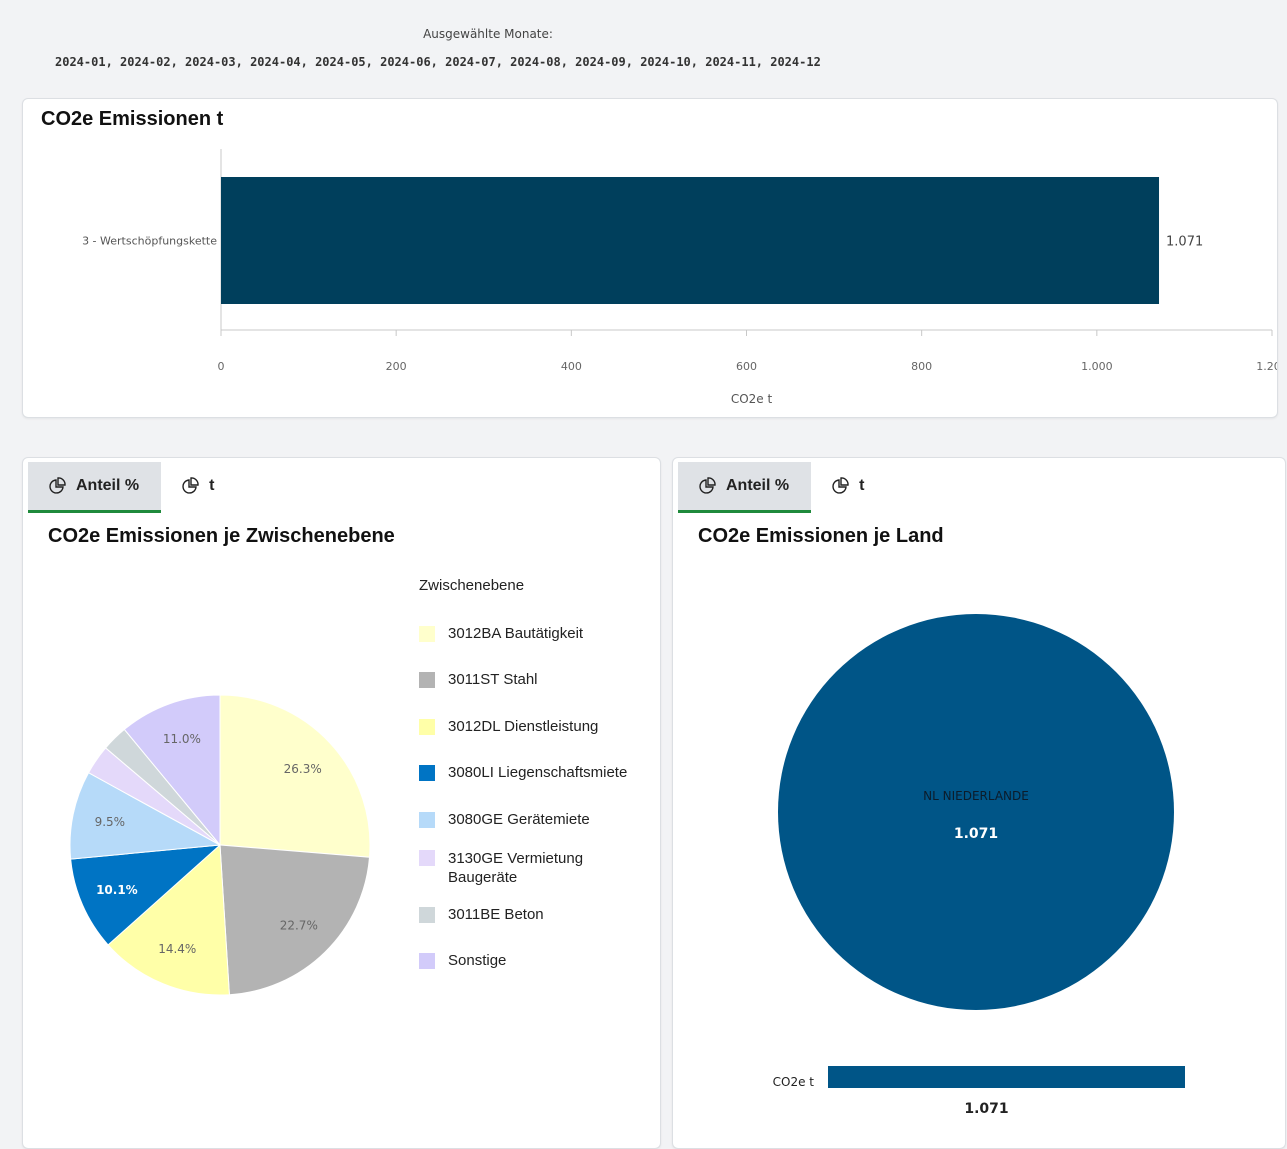 The height and width of the screenshot is (1149, 1287). What do you see at coordinates (117, 890) in the screenshot?
I see `slice-label: 10.1%` at bounding box center [117, 890].